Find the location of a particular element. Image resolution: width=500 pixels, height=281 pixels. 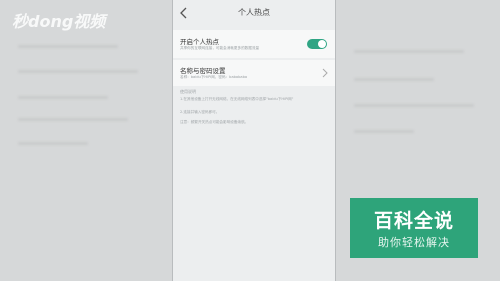

brand-logo-subtitle: 助你轻松解决 is located at coordinates (414, 242).